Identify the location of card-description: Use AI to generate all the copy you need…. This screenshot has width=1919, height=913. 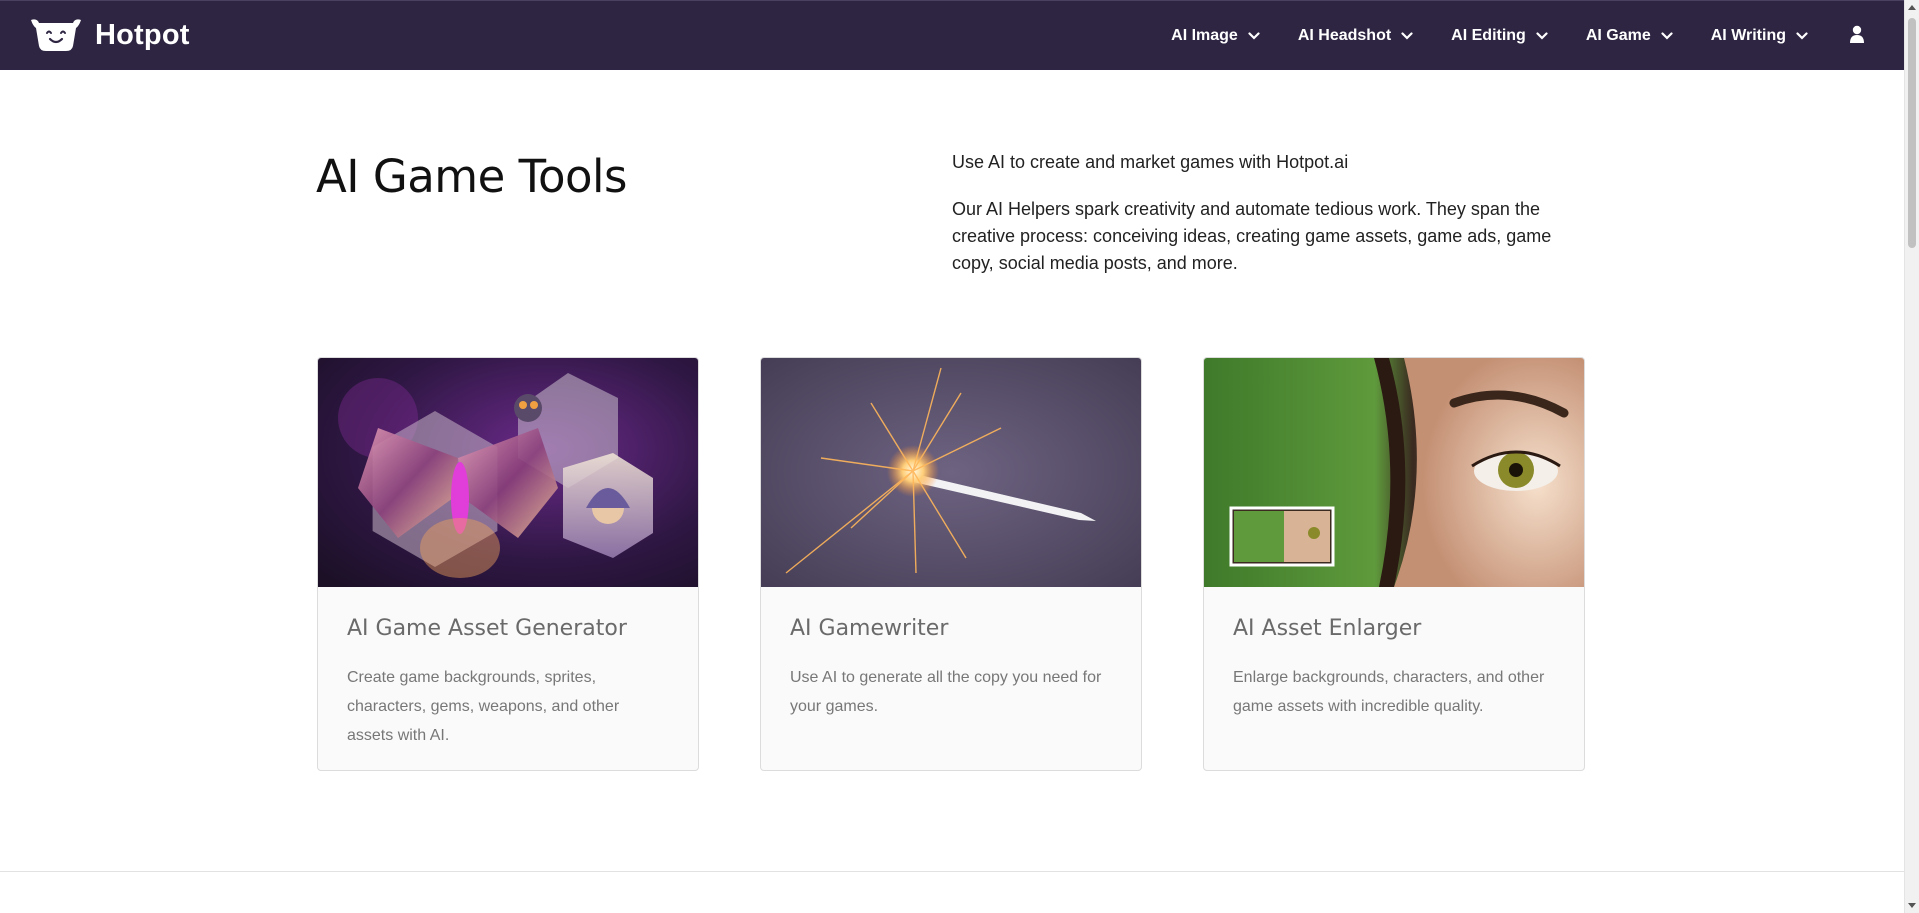
(946, 692).